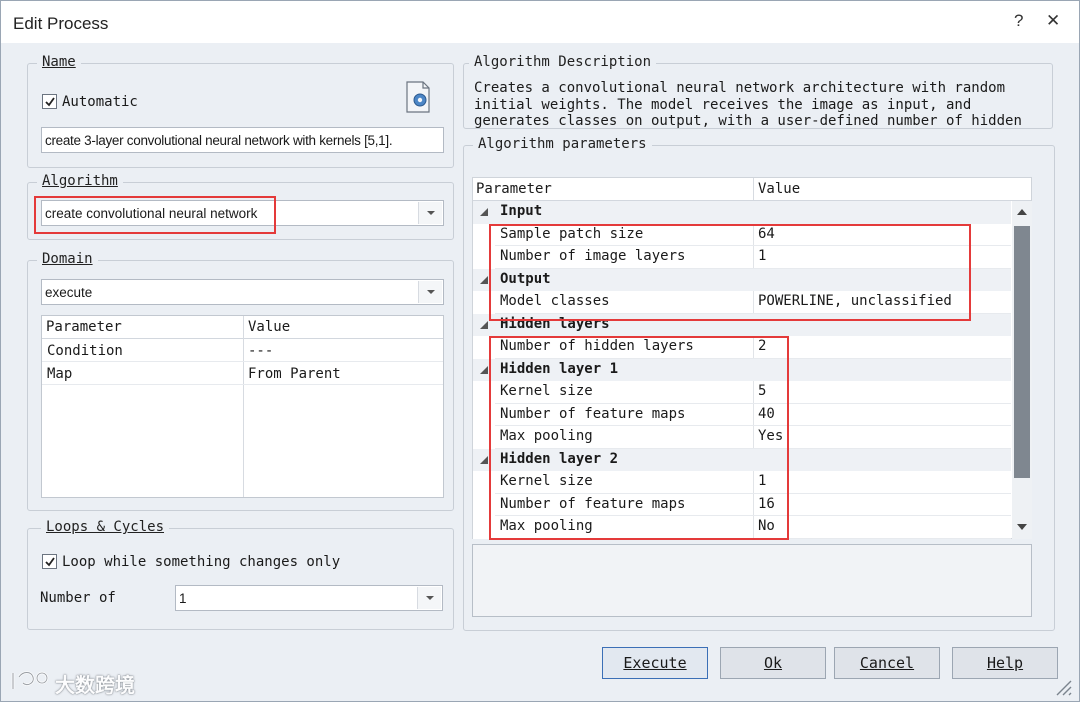  Describe the element at coordinates (84, 327) in the screenshot. I see `domain-col-parameter: Parameter` at that location.